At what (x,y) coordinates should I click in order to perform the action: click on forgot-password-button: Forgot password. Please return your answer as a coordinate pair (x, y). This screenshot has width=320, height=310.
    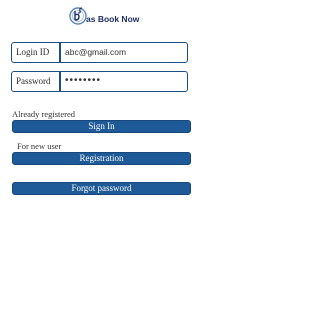
    Looking at the image, I should click on (101, 188).